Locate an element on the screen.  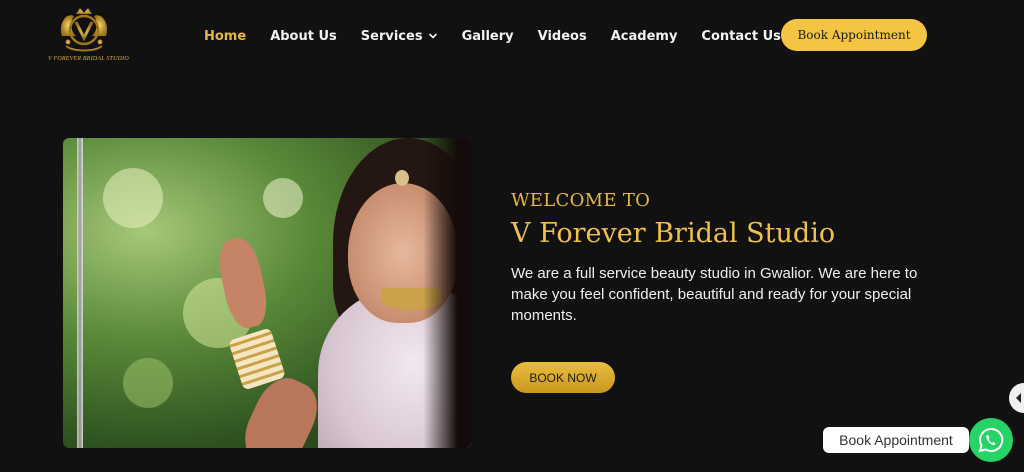
side-panel-toggle is located at coordinates (1016, 398).